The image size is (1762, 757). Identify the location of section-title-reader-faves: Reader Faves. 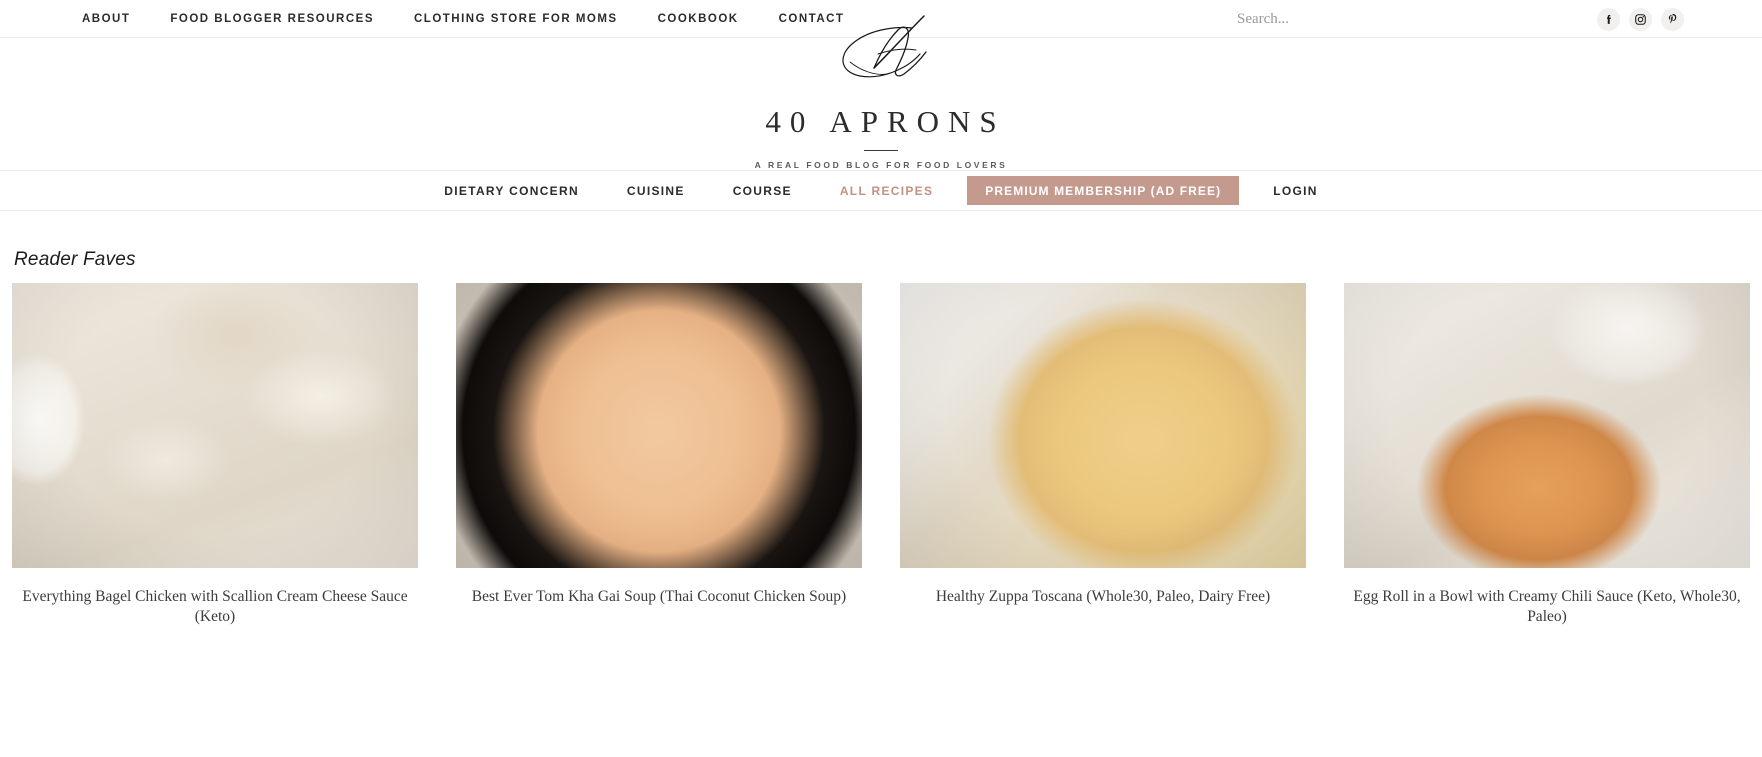
(75, 259).